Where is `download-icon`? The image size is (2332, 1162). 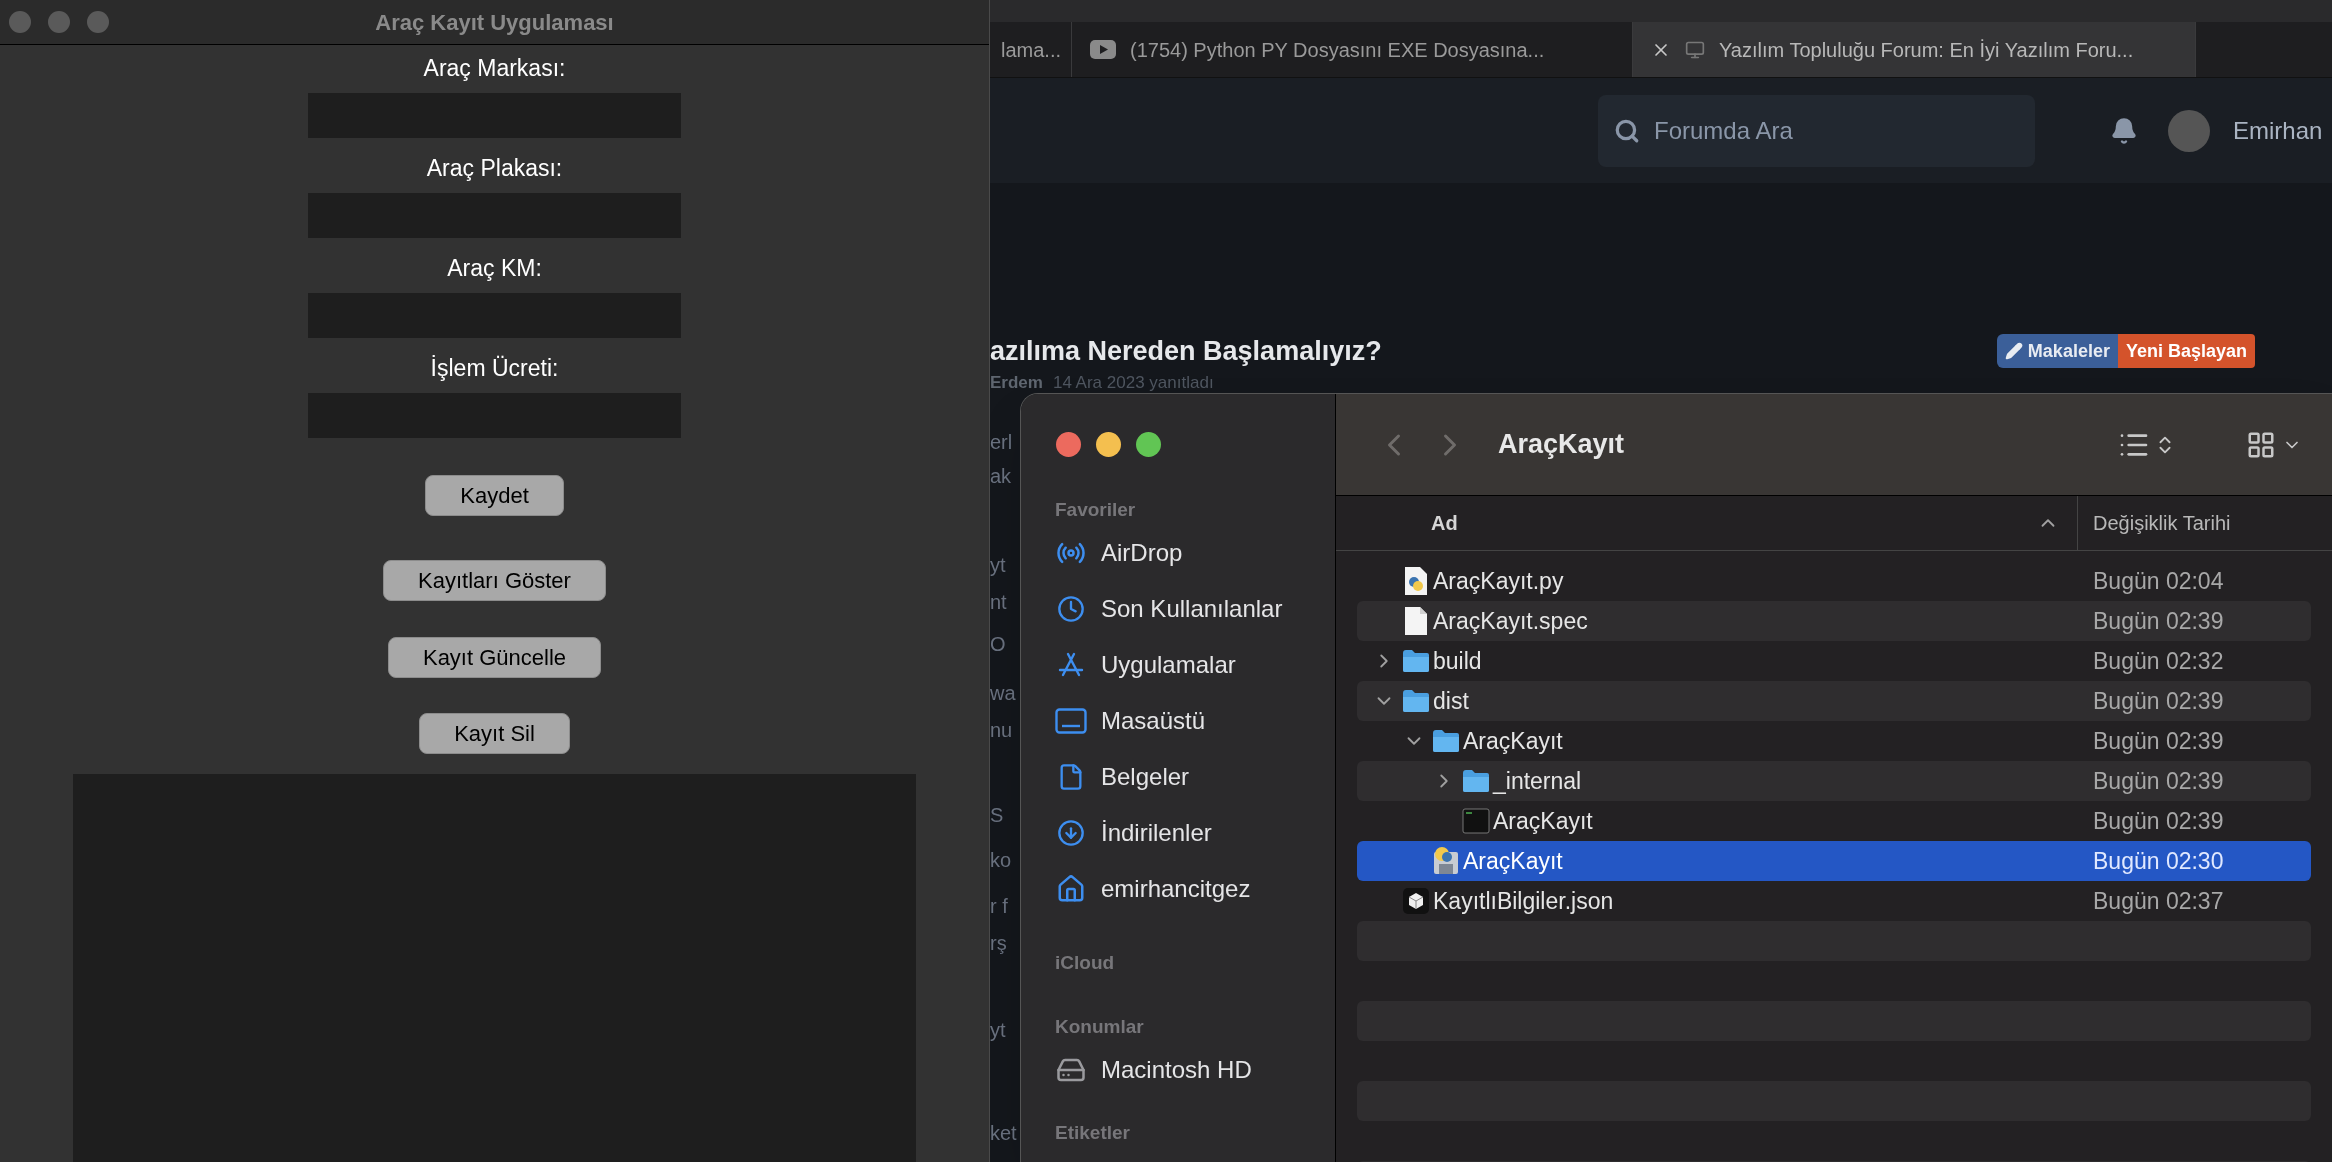
download-icon is located at coordinates (1071, 833).